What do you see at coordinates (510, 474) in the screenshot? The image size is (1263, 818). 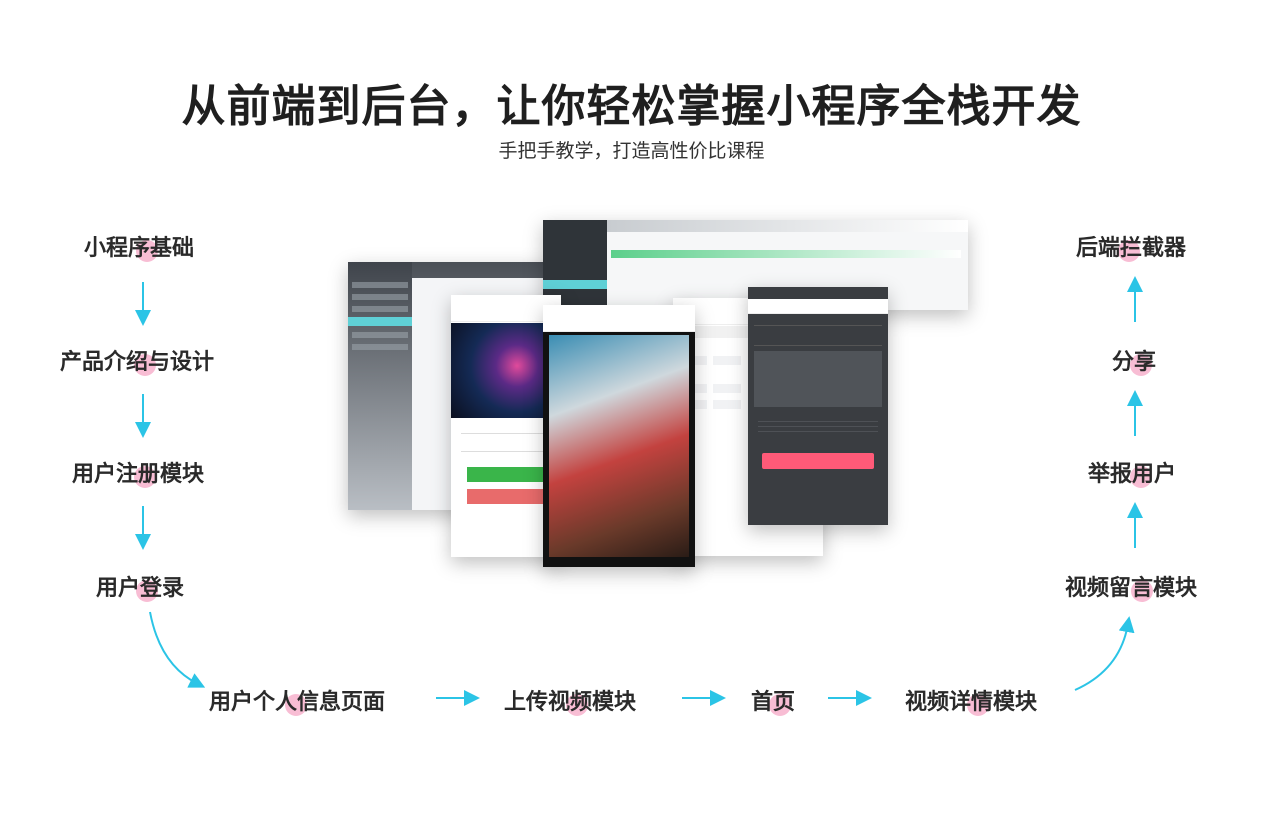 I see `login-button-mock` at bounding box center [510, 474].